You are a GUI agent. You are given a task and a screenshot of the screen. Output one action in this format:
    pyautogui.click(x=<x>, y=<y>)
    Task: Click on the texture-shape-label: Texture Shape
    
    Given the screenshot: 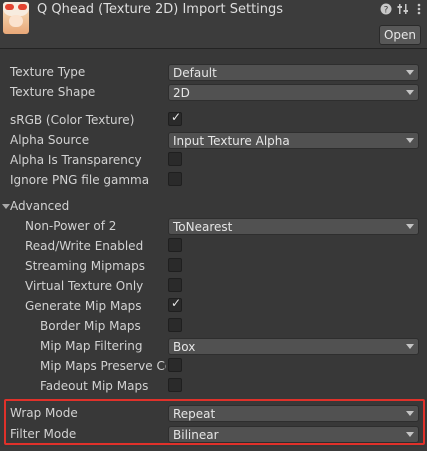 What is the action you would take?
    pyautogui.click(x=53, y=92)
    